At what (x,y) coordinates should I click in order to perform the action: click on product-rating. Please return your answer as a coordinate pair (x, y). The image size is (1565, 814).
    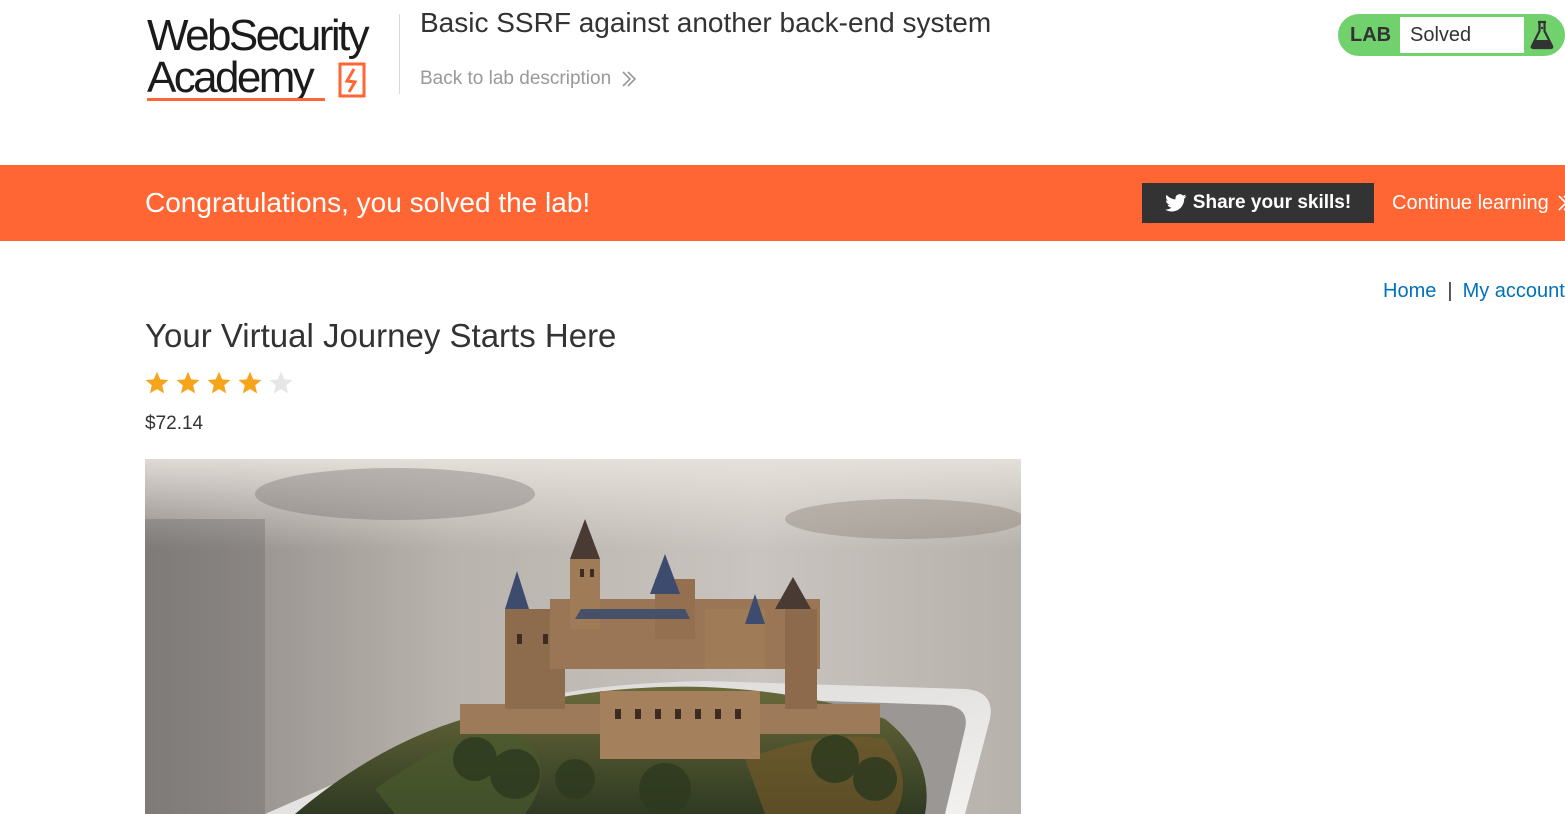
    Looking at the image, I should click on (219, 384).